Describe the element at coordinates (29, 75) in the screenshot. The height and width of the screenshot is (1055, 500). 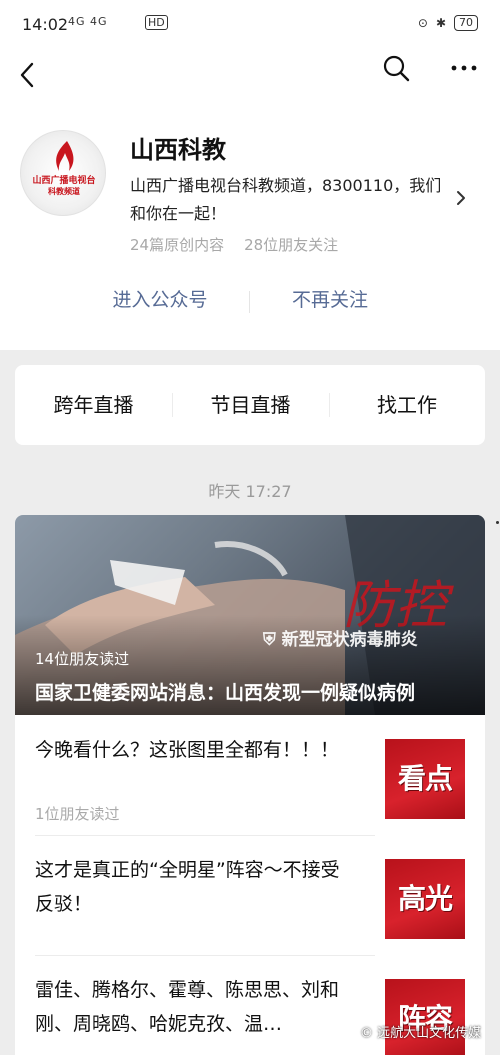
I see `chevron-left-icon` at that location.